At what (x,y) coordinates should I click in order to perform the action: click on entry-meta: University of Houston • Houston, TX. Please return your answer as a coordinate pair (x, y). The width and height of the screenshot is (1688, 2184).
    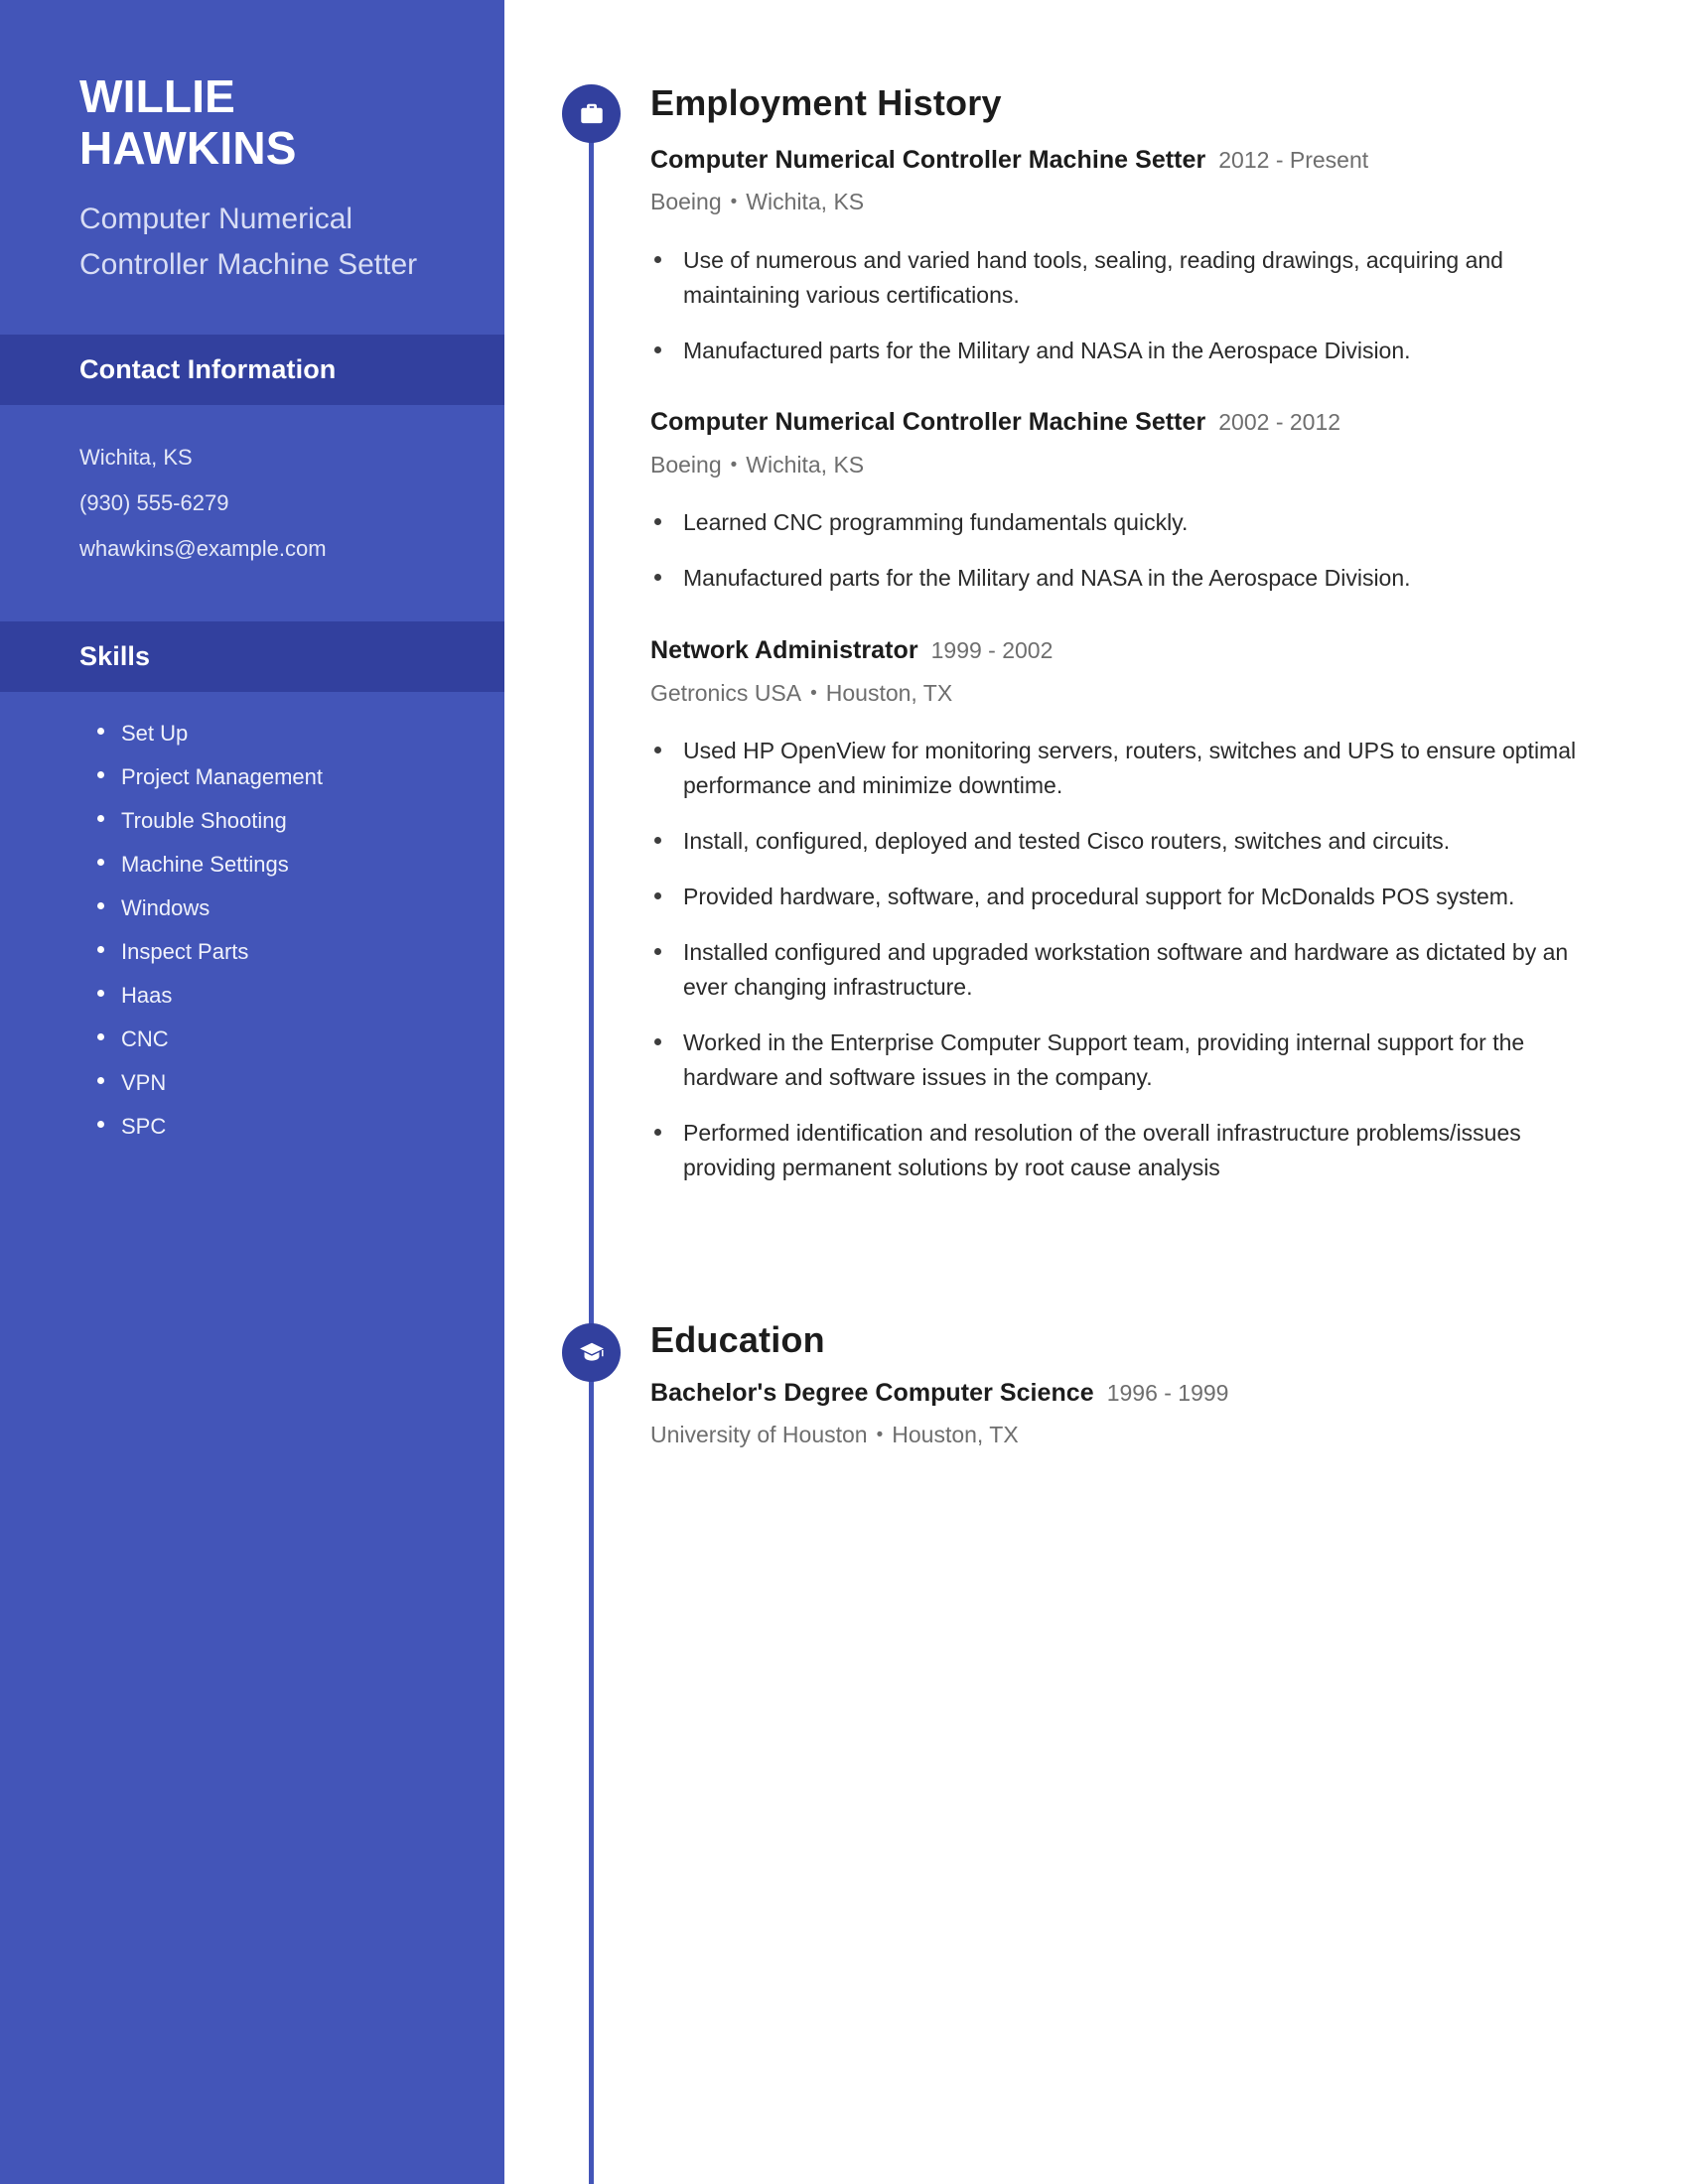
    Looking at the image, I should click on (1146, 1435).